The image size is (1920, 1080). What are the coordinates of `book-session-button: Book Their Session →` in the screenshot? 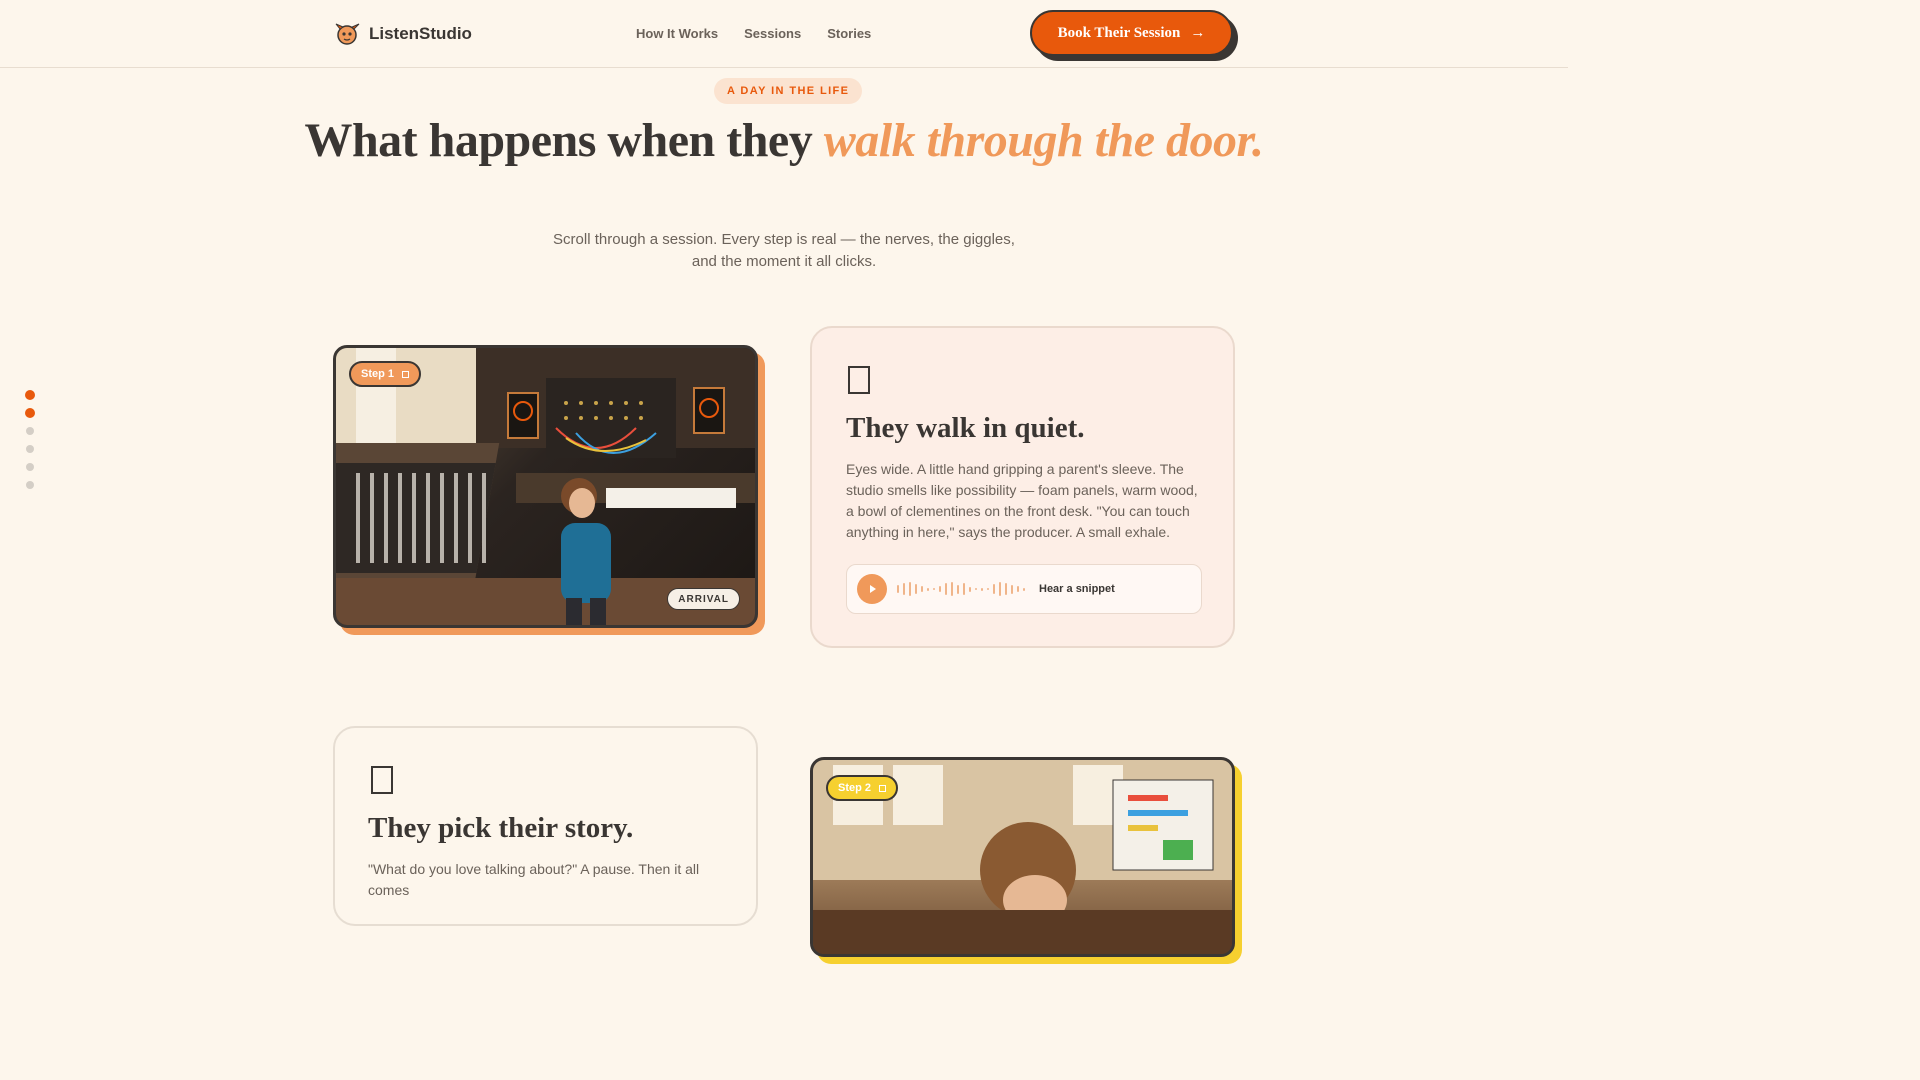 It's located at (1131, 33).